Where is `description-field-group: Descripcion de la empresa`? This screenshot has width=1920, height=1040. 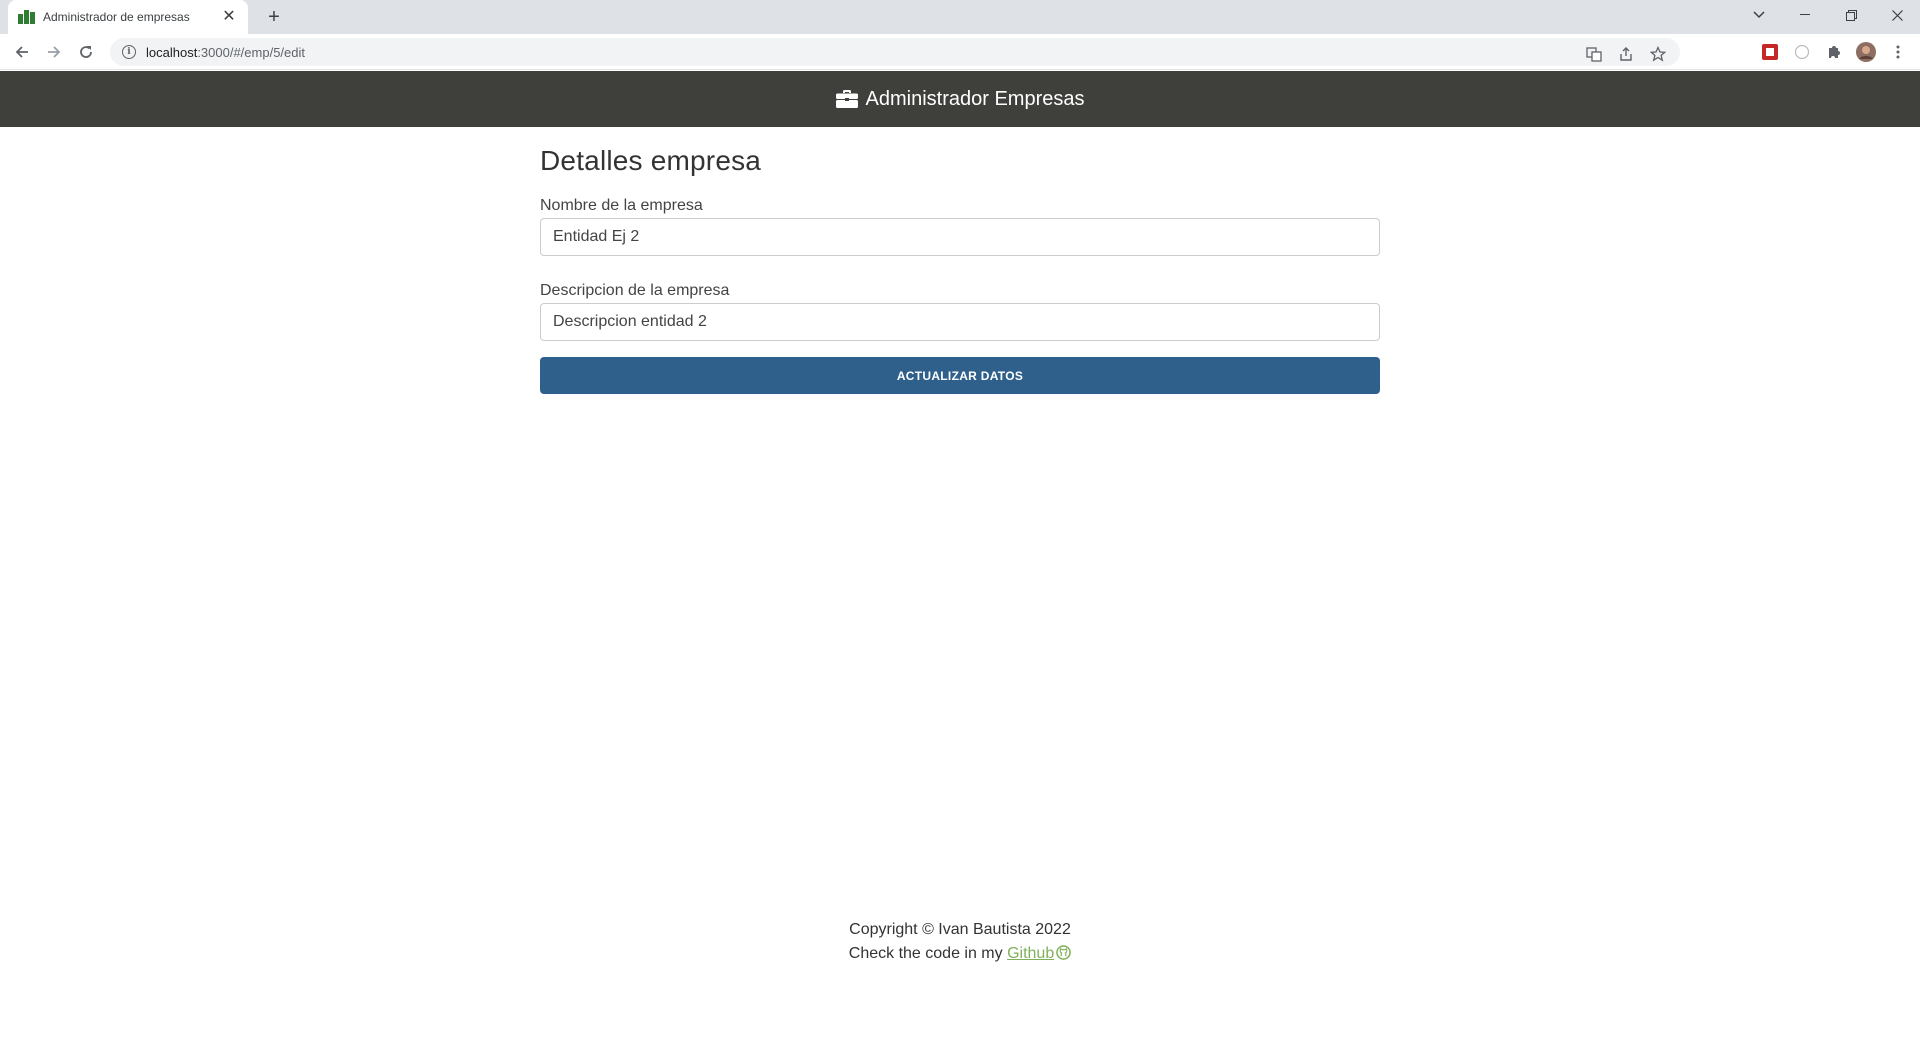 description-field-group: Descripcion de la empresa is located at coordinates (960, 319).